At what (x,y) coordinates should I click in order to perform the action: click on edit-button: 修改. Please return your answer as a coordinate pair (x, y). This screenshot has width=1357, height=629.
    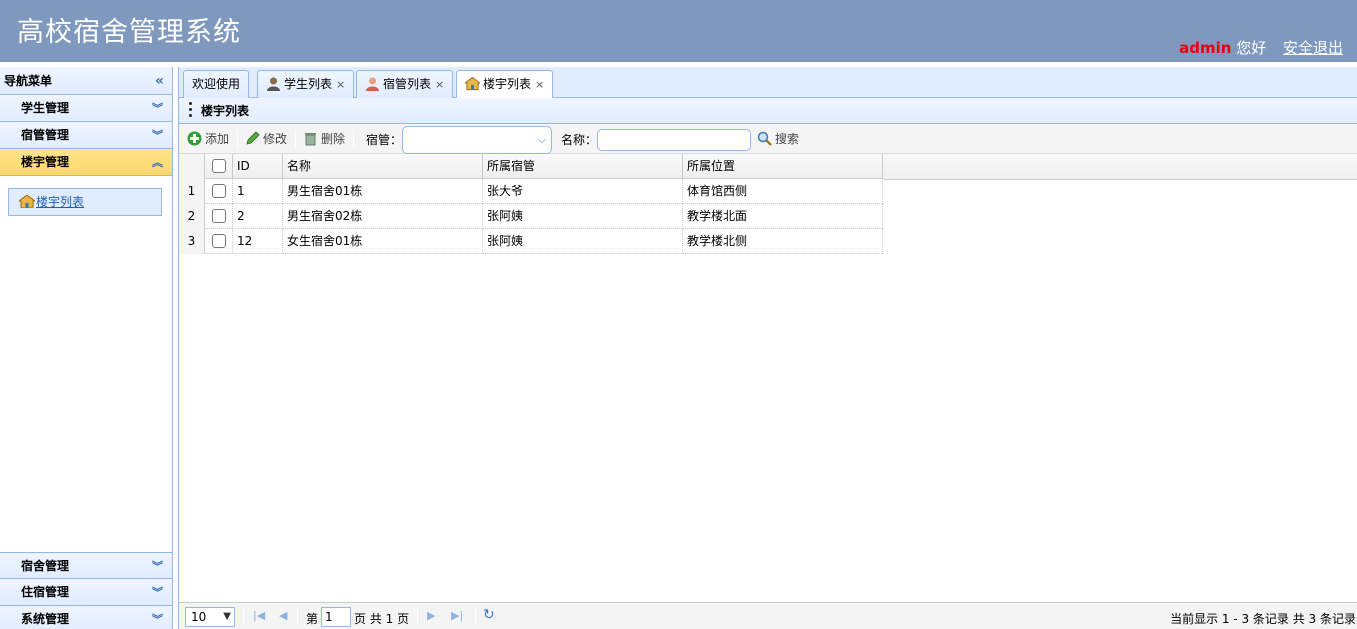
    Looking at the image, I should click on (266, 139).